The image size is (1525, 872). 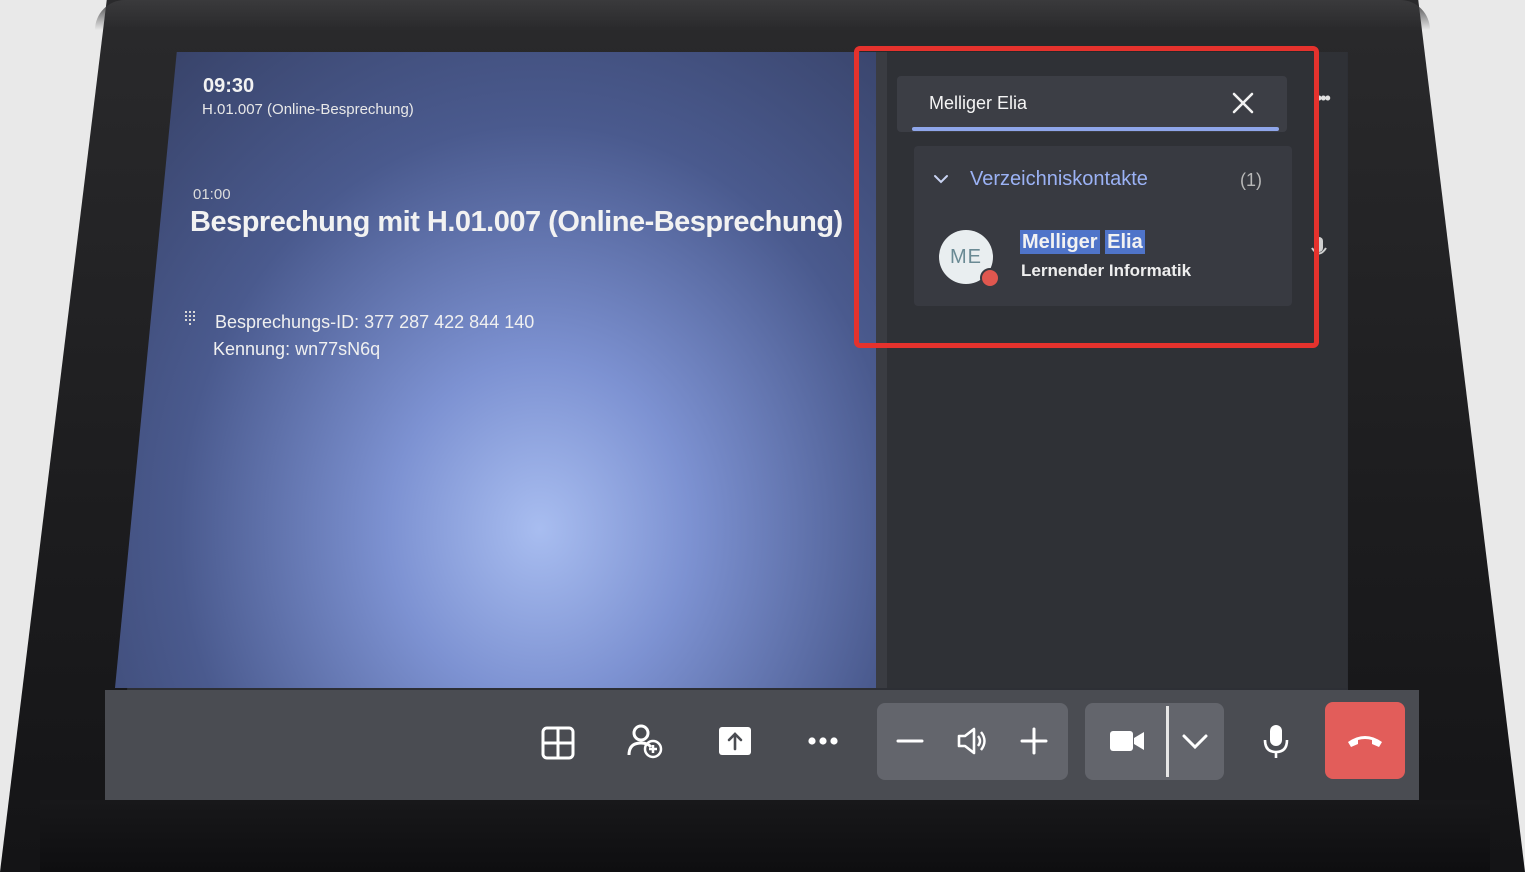 What do you see at coordinates (1365, 740) in the screenshot?
I see `hang-up-icon` at bounding box center [1365, 740].